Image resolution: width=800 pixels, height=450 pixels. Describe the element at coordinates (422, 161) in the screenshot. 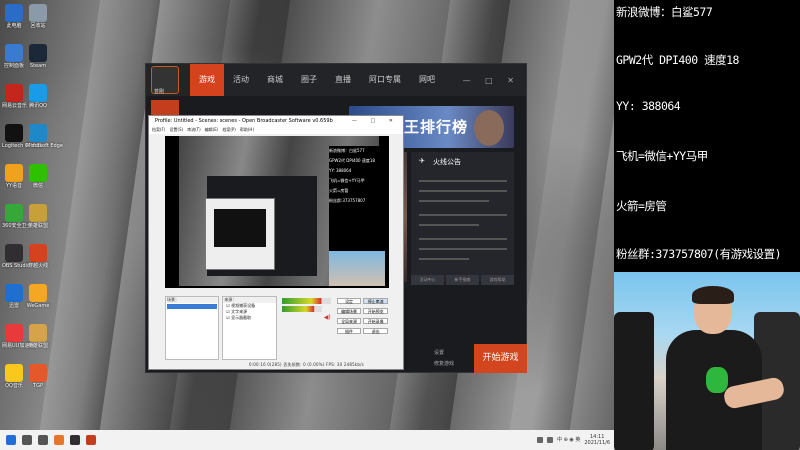

I see `notice-icon: ✈` at that location.